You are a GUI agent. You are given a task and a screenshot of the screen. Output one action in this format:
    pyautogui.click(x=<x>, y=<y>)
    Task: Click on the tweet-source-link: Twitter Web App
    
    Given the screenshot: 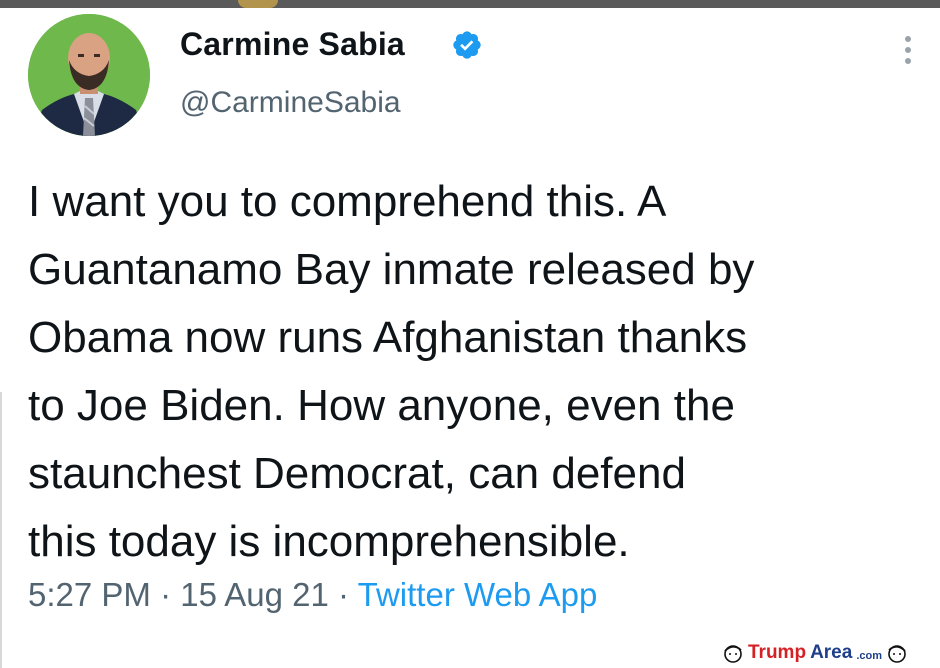 What is the action you would take?
    pyautogui.click(x=478, y=594)
    